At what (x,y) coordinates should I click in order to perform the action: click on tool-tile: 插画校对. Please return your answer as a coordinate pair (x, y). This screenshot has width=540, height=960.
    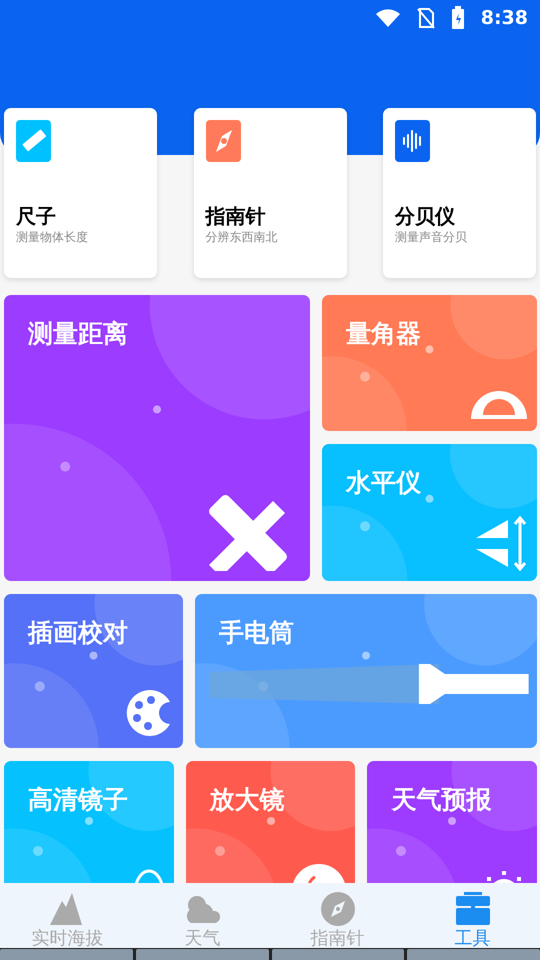
    Looking at the image, I should click on (93, 671).